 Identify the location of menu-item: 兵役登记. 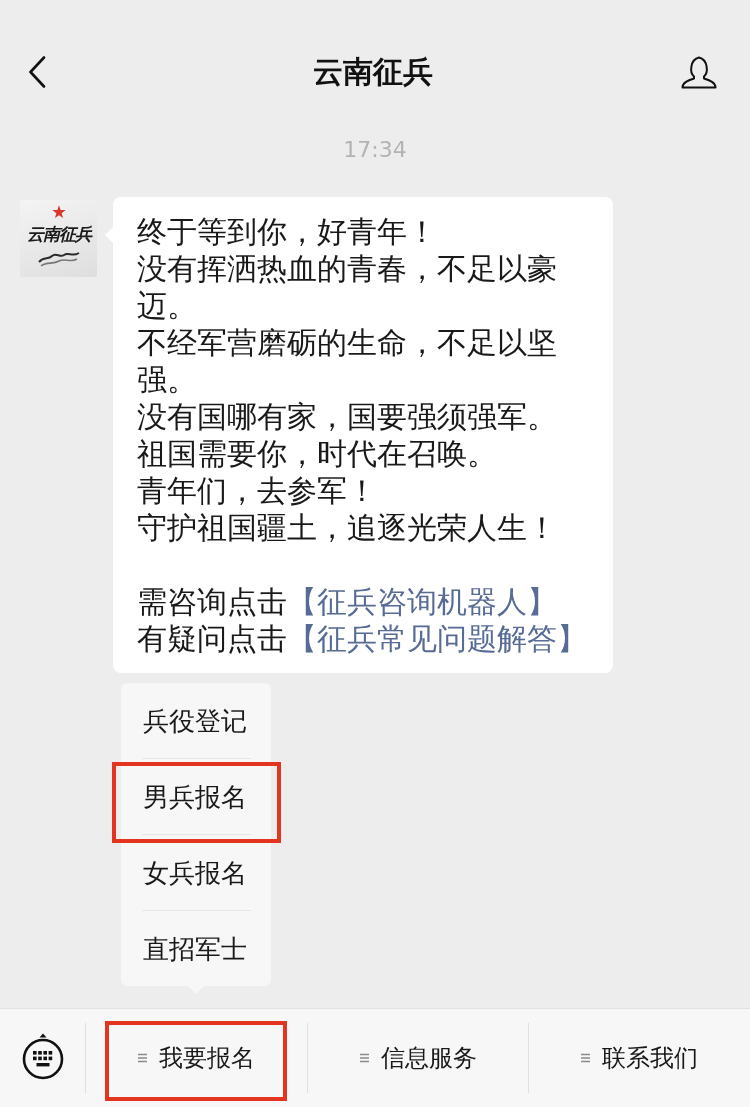
(195, 720).